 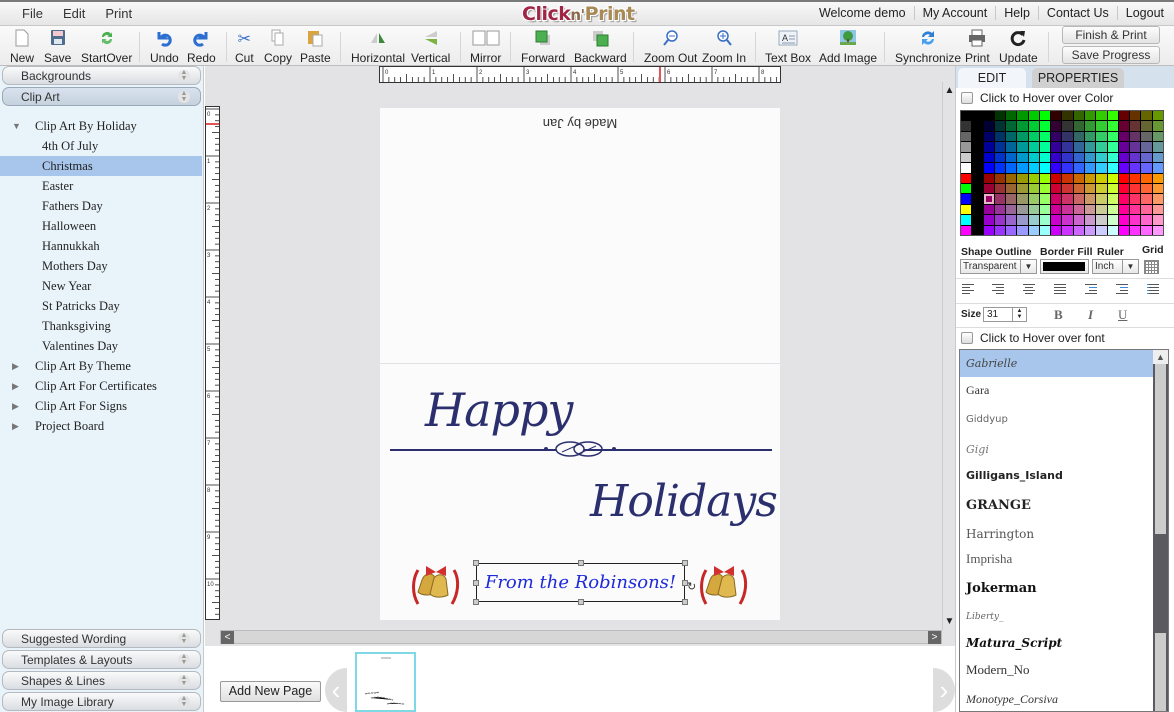 What do you see at coordinates (684, 501) in the screenshot?
I see `greeting-holidays-text: Holidays` at bounding box center [684, 501].